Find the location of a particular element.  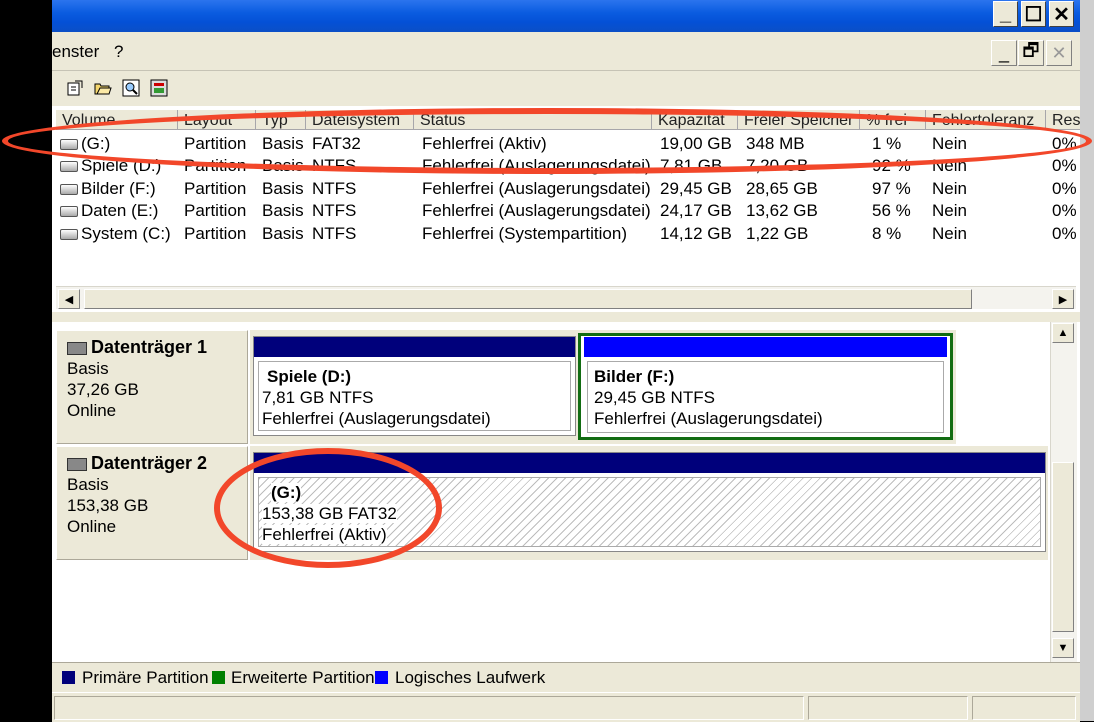

minimize-button: _ is located at coordinates (1005, 14).